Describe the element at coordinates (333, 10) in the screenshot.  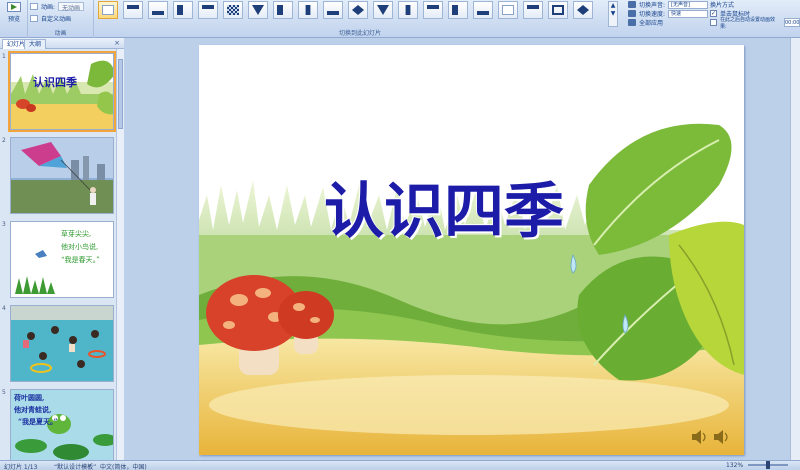
I see `transition-wipe-up-button` at that location.